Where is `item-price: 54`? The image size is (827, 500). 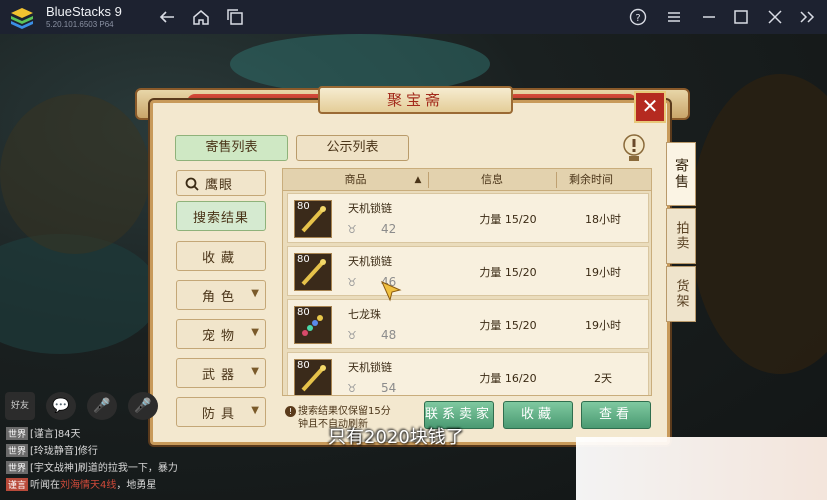
item-price: 54 is located at coordinates (389, 388).